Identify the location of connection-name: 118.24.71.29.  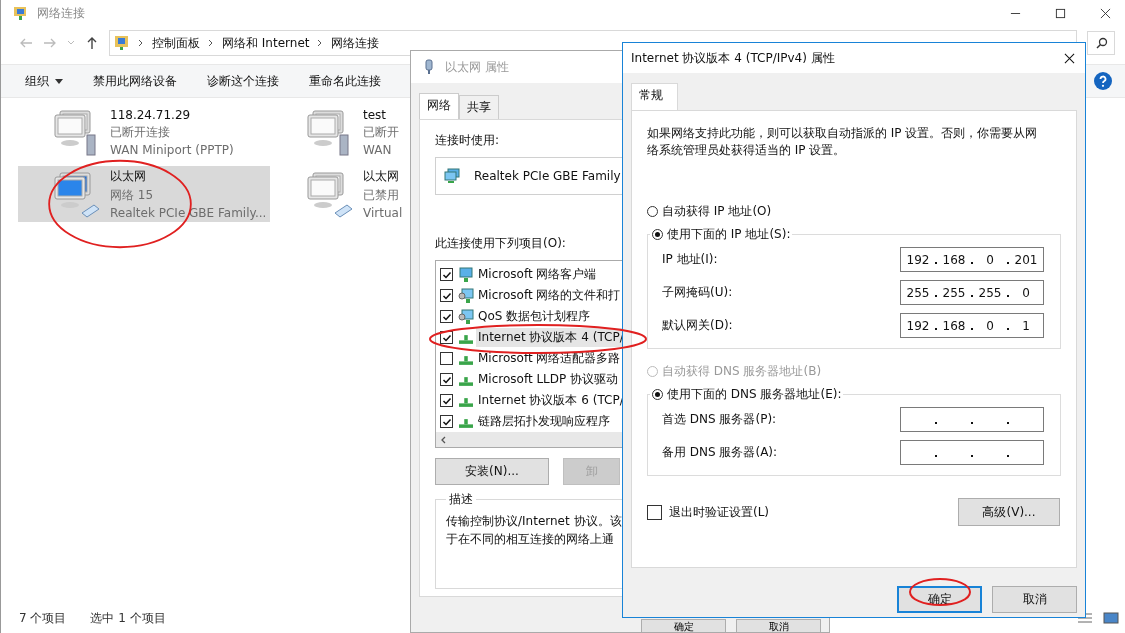
(151, 114).